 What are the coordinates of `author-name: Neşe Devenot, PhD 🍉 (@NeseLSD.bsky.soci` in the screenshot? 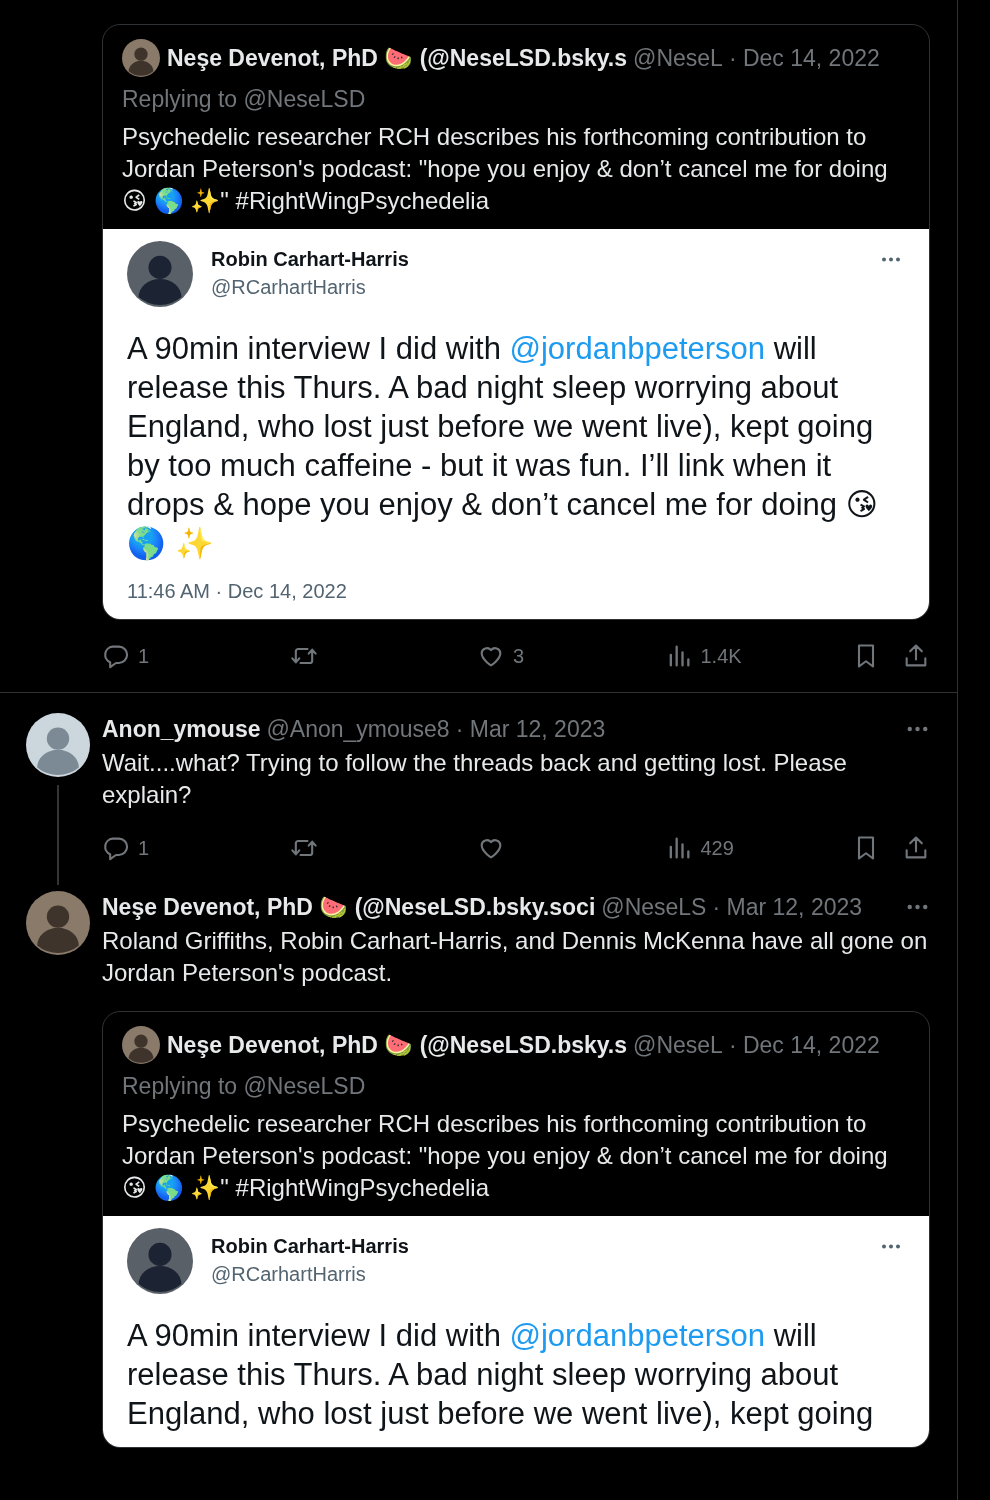 It's located at (349, 907).